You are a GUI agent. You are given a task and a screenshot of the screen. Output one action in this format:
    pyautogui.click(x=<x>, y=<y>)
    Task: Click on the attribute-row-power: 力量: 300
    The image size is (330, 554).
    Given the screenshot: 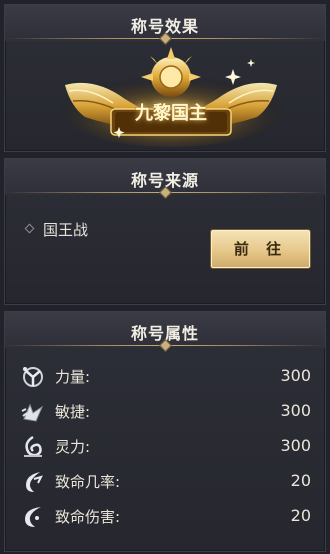 What is the action you would take?
    pyautogui.click(x=165, y=376)
    